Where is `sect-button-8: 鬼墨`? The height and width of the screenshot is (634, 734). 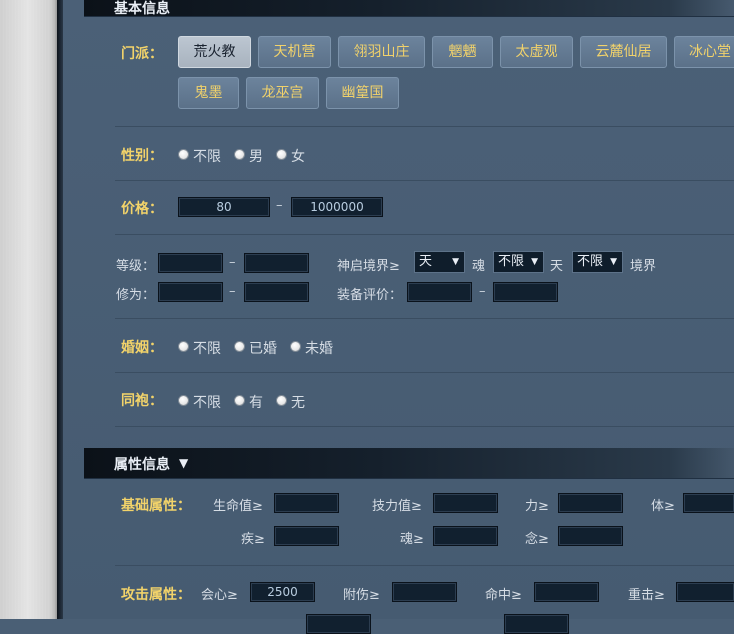 sect-button-8: 鬼墨 is located at coordinates (208, 93).